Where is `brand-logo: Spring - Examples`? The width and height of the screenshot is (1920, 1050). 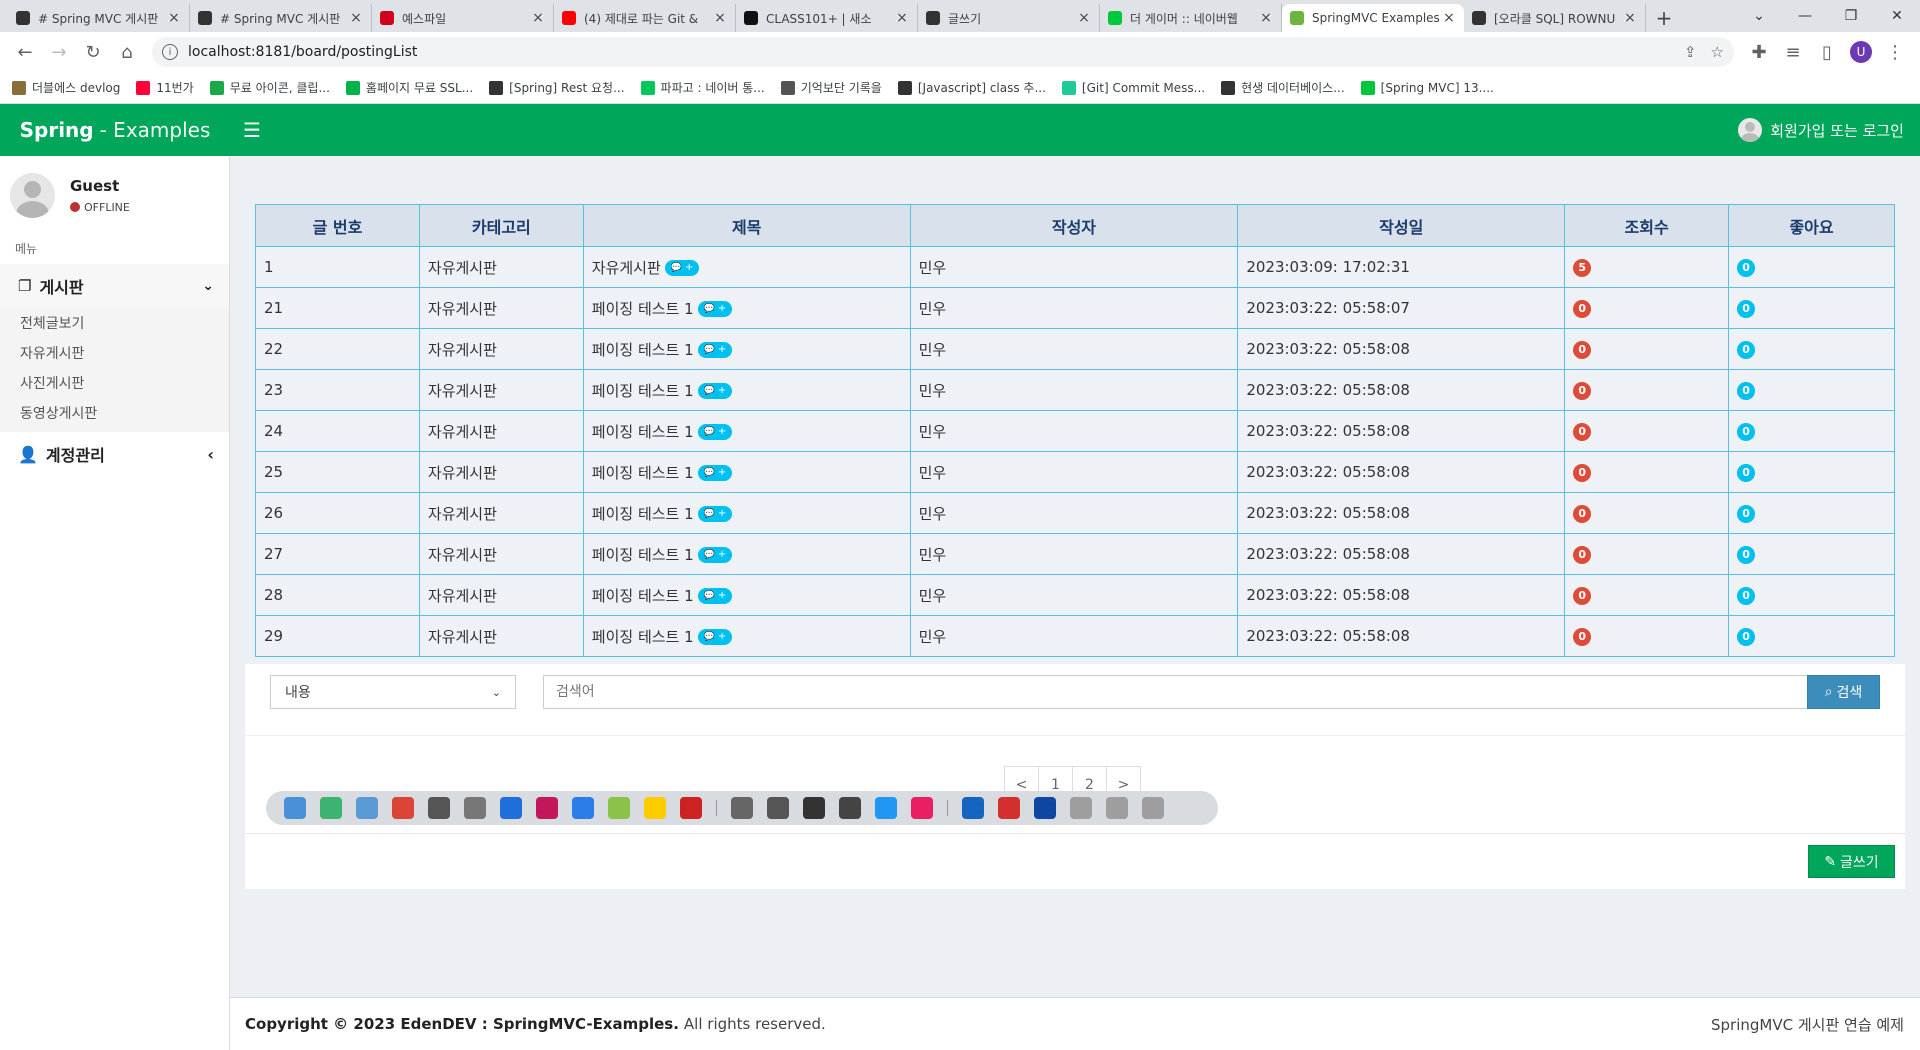
brand-logo: Spring - Examples is located at coordinates (115, 130).